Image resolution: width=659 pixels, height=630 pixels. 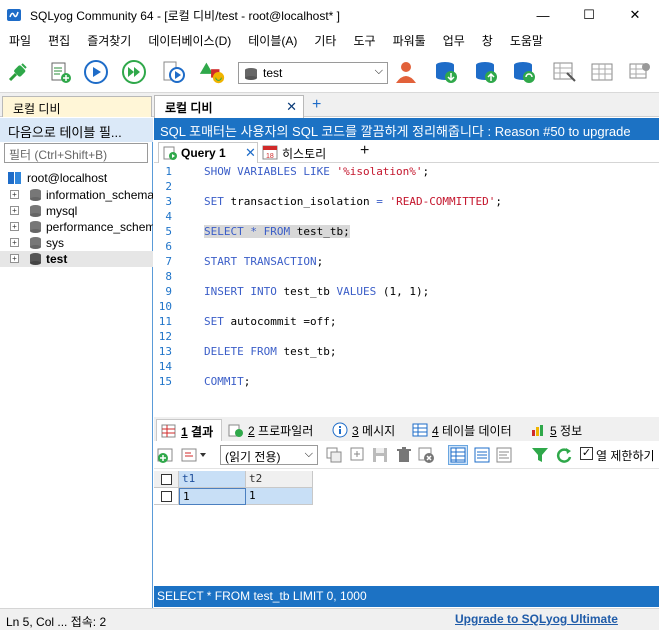 What do you see at coordinates (270, 152) in the screenshot?
I see `calendar-icon: 18` at bounding box center [270, 152].